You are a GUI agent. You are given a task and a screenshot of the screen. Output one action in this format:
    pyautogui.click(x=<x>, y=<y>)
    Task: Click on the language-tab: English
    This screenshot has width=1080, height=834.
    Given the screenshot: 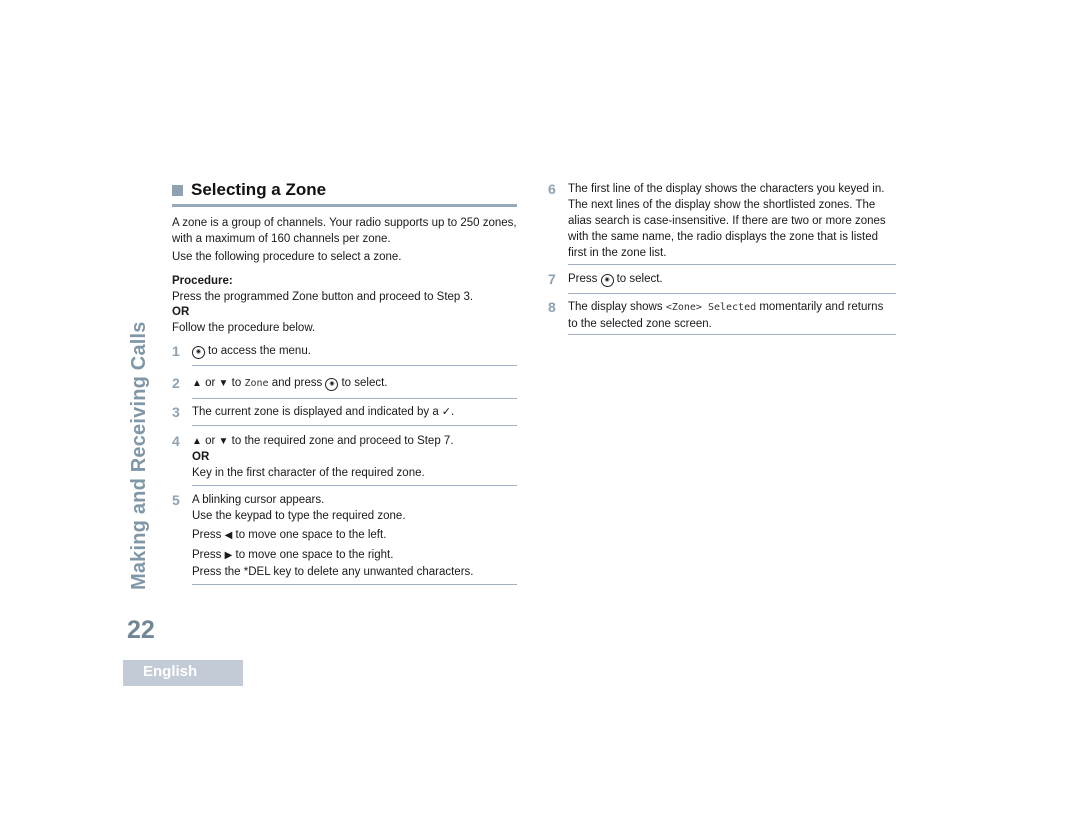 What is the action you would take?
    pyautogui.click(x=183, y=673)
    